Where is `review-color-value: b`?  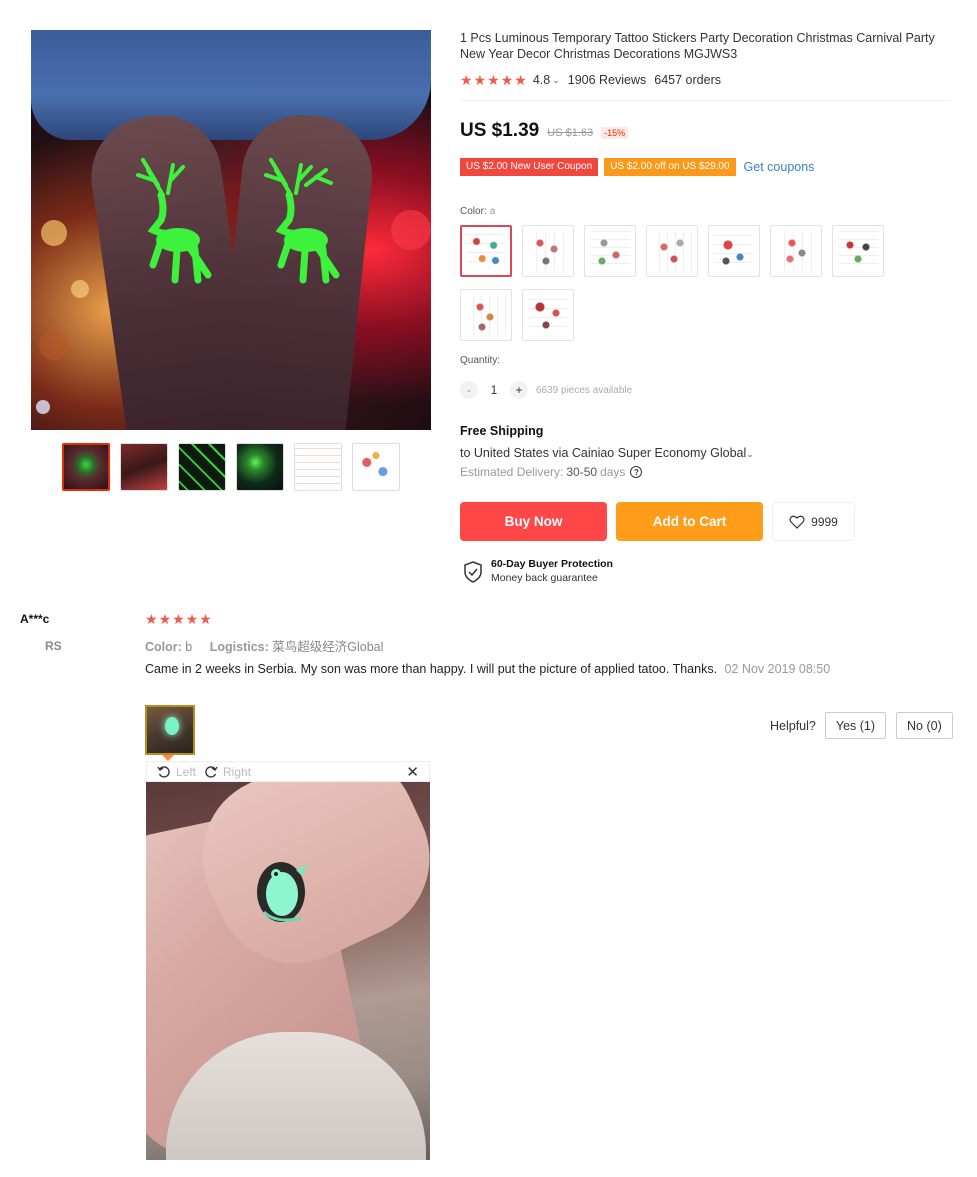 review-color-value: b is located at coordinates (189, 647).